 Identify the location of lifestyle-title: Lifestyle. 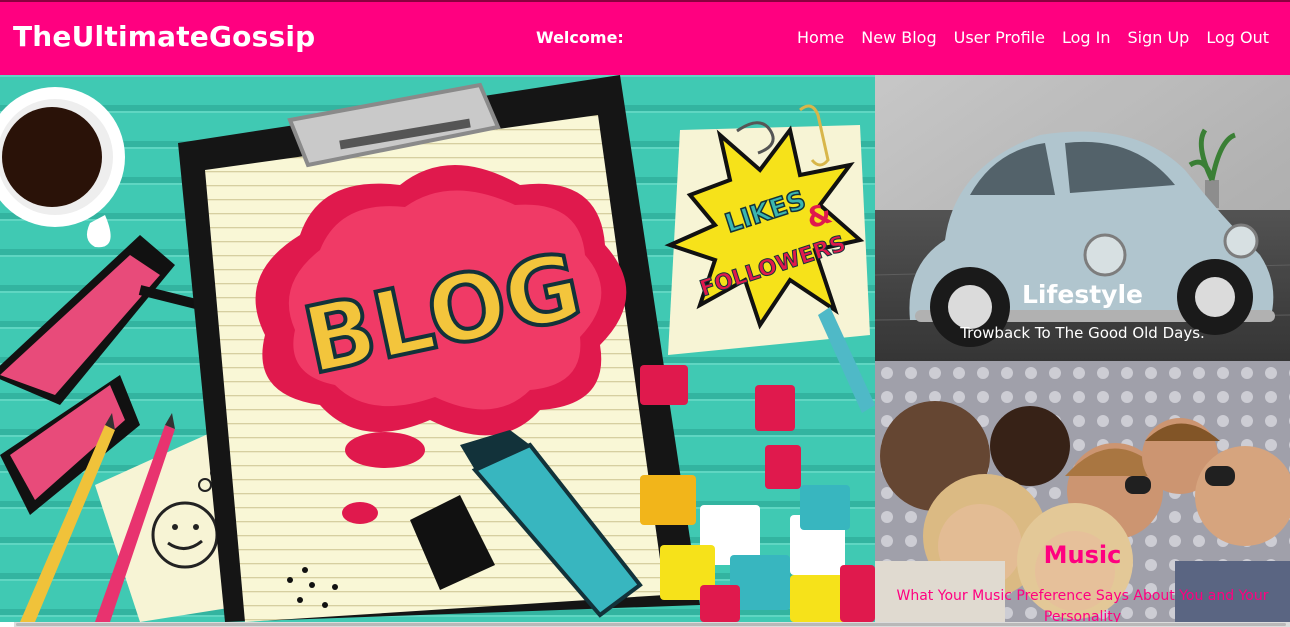
(1082, 294).